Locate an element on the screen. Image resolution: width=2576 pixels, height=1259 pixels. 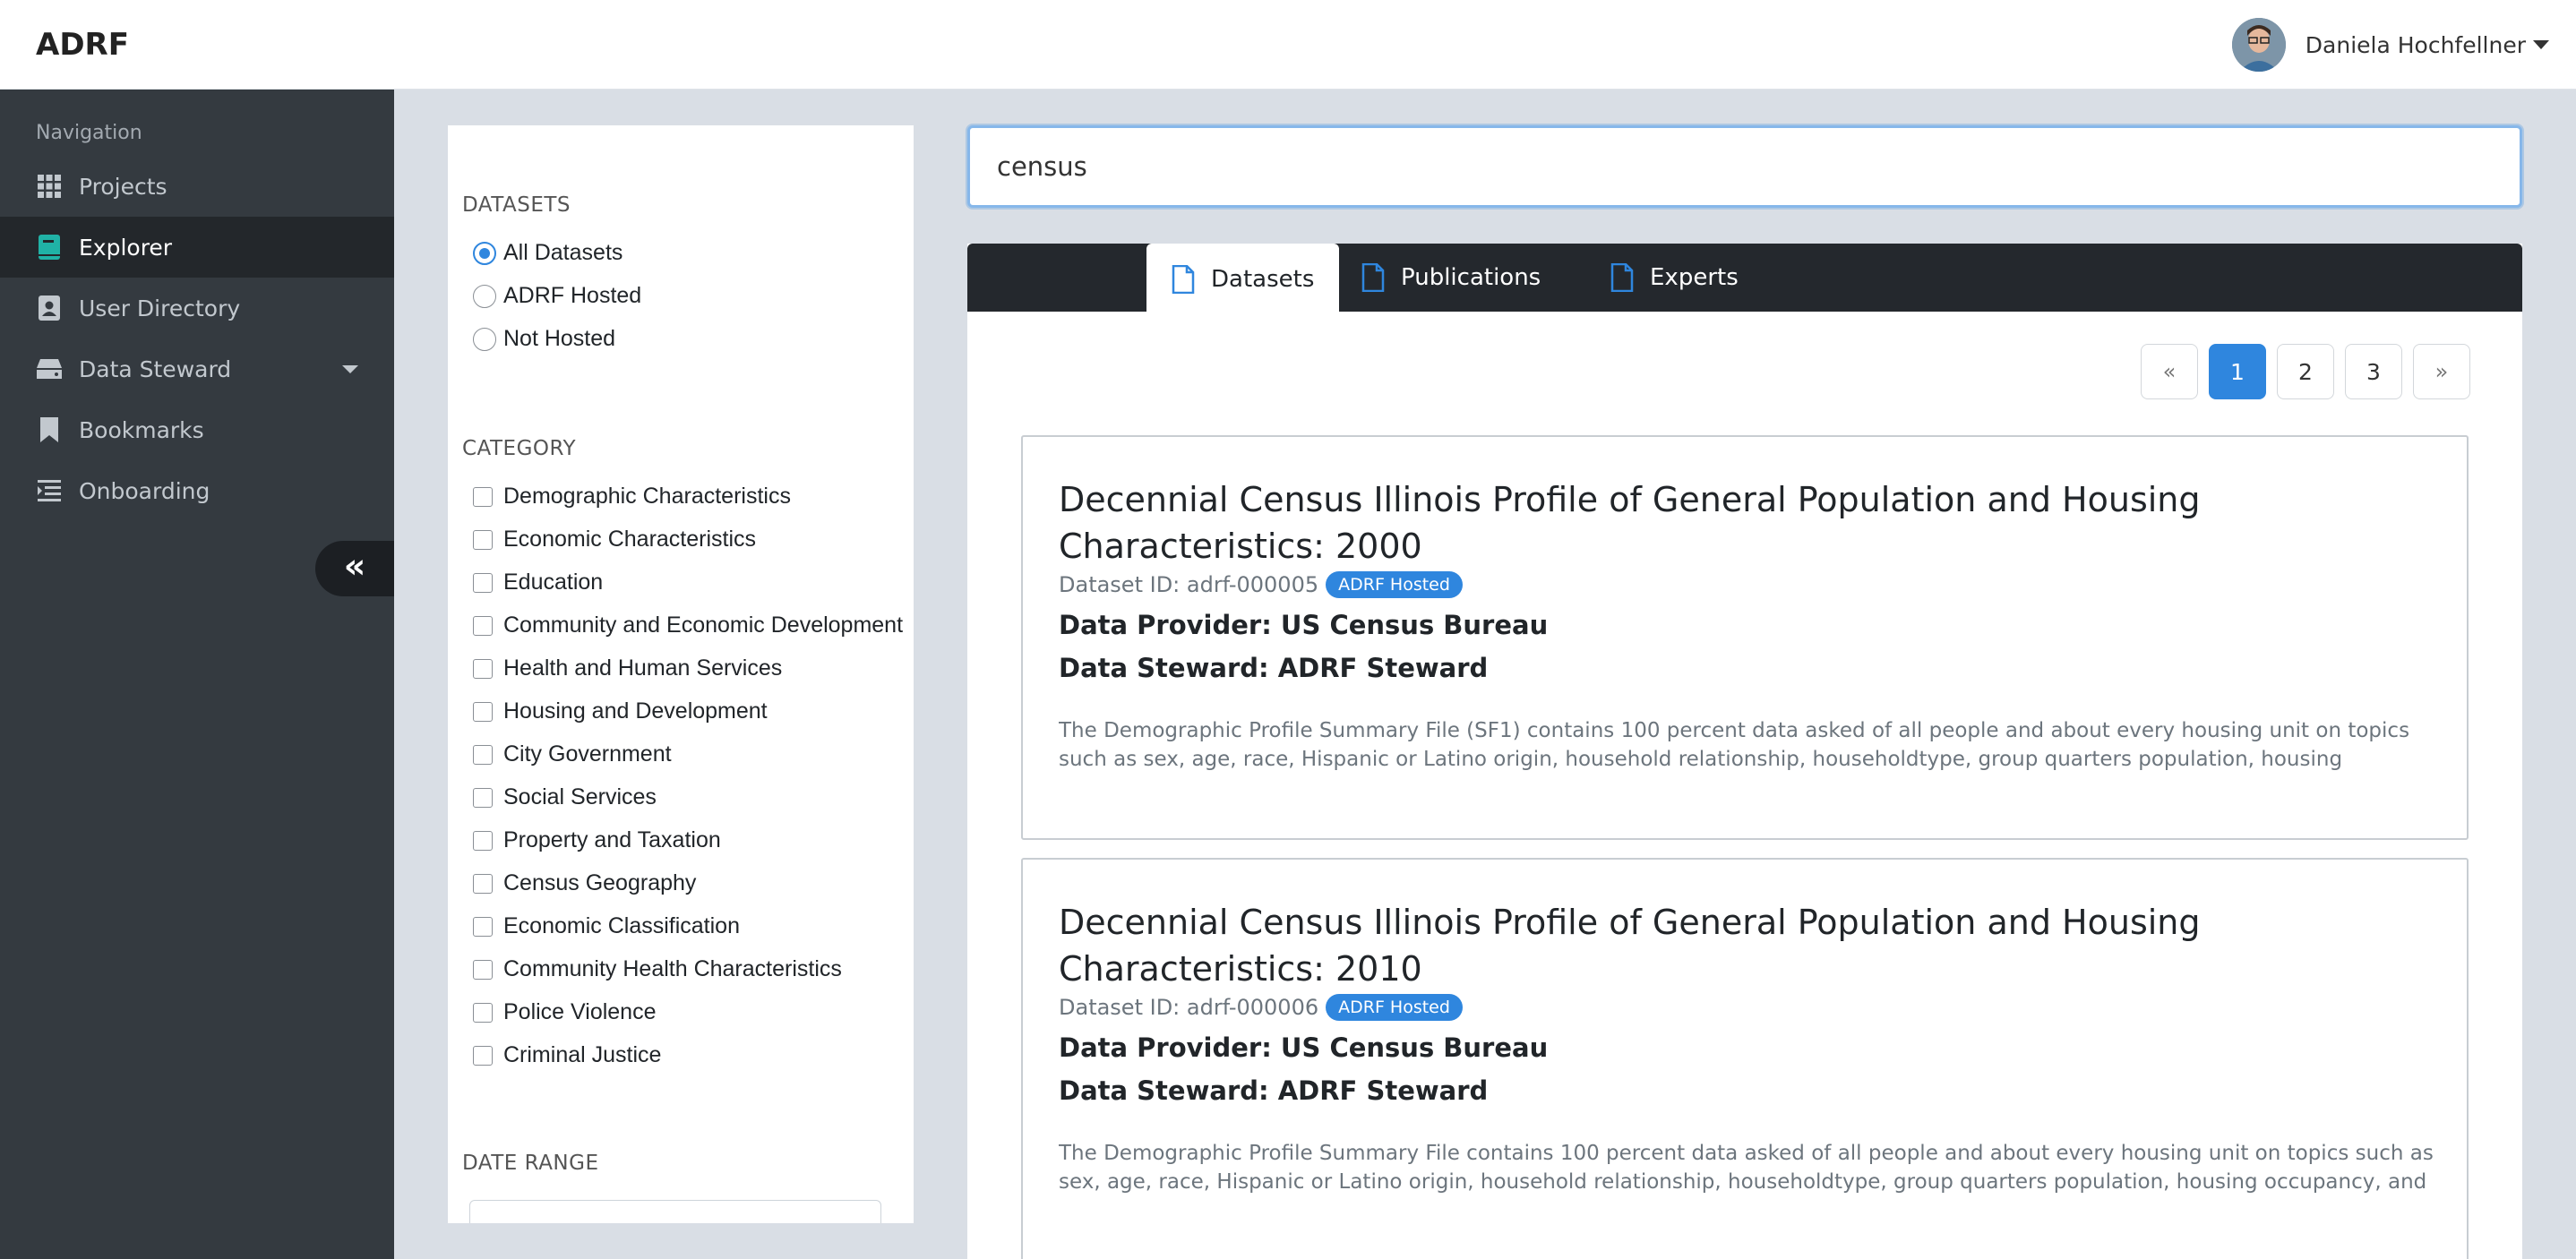
list-indent-icon is located at coordinates (49, 491).